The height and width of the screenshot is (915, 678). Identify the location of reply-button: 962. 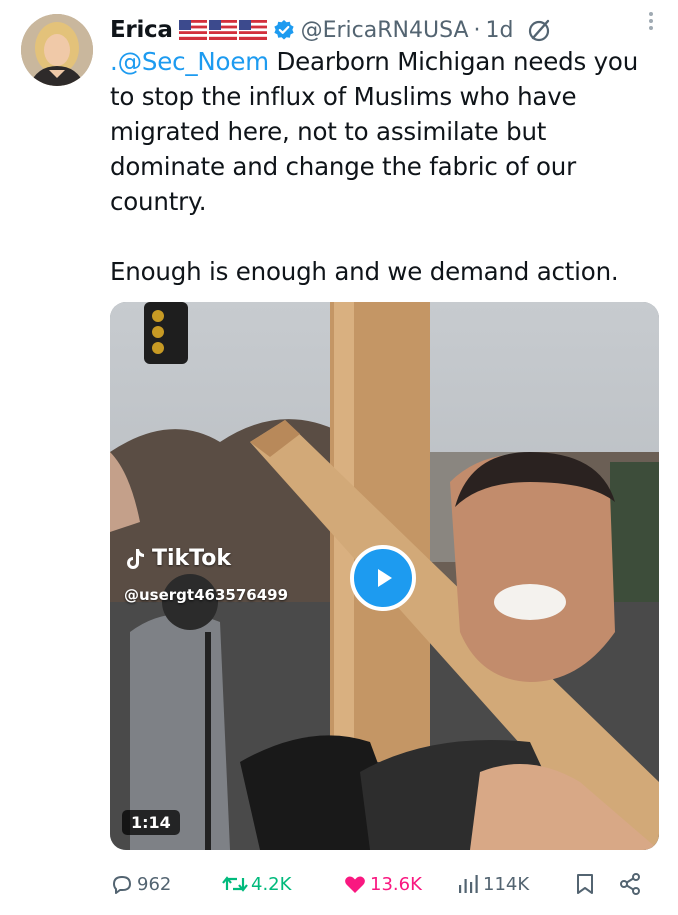
(140, 884).